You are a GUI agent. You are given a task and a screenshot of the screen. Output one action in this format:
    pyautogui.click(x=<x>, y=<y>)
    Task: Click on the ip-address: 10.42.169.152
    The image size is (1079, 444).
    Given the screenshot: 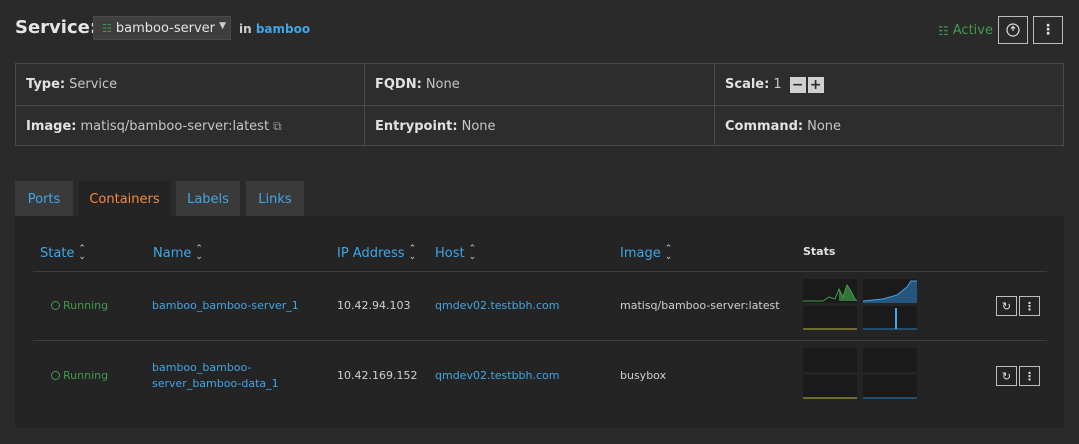 What is the action you would take?
    pyautogui.click(x=377, y=375)
    